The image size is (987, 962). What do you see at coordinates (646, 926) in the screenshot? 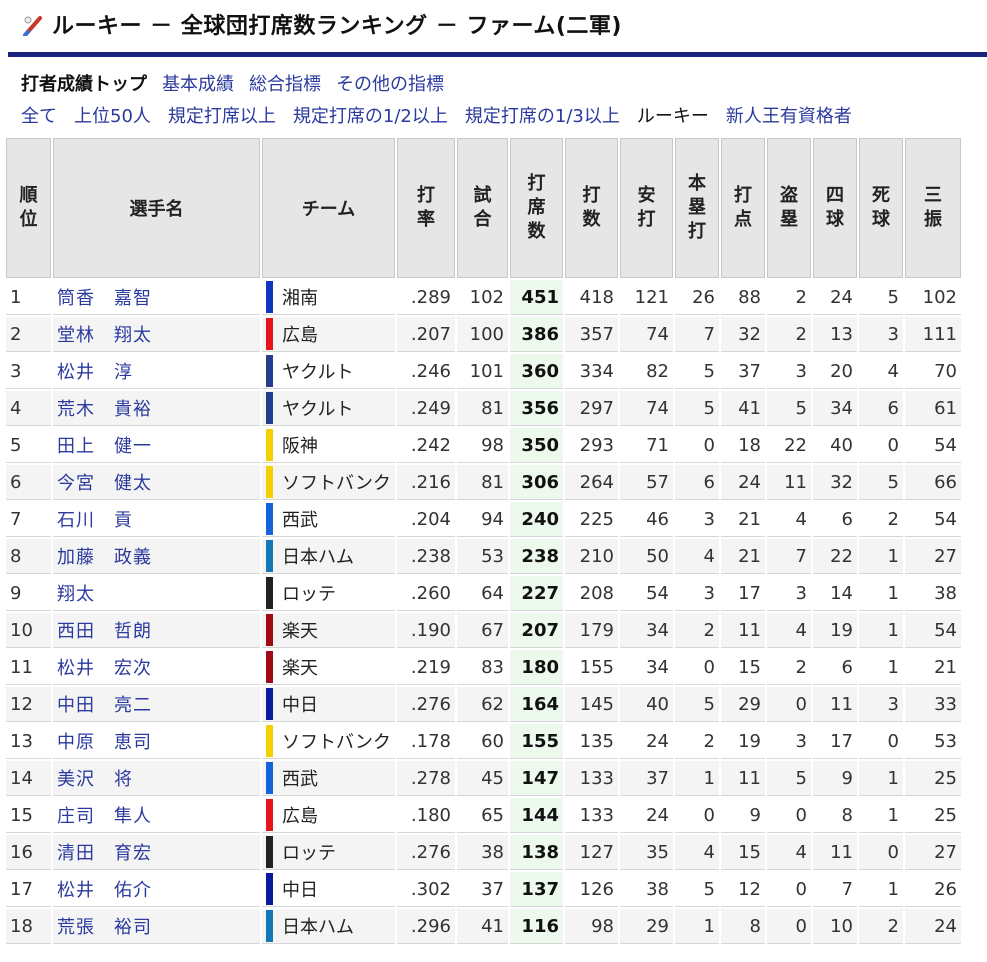
I see `stat-cell-hits: 29` at bounding box center [646, 926].